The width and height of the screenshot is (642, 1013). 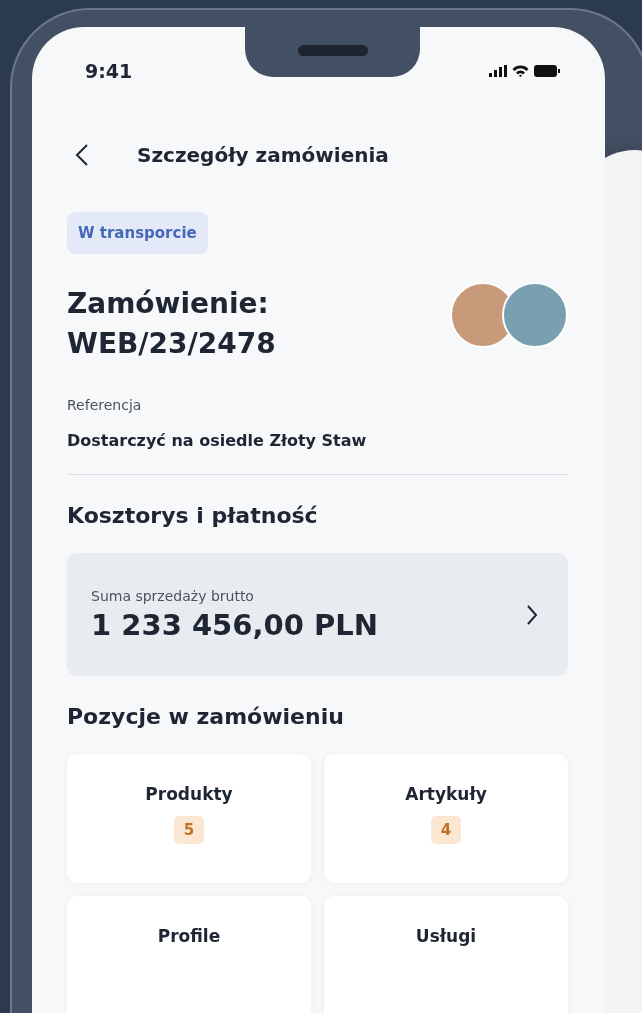 What do you see at coordinates (171, 324) in the screenshot?
I see `order-title: Zamówienie: WEB/23/2478` at bounding box center [171, 324].